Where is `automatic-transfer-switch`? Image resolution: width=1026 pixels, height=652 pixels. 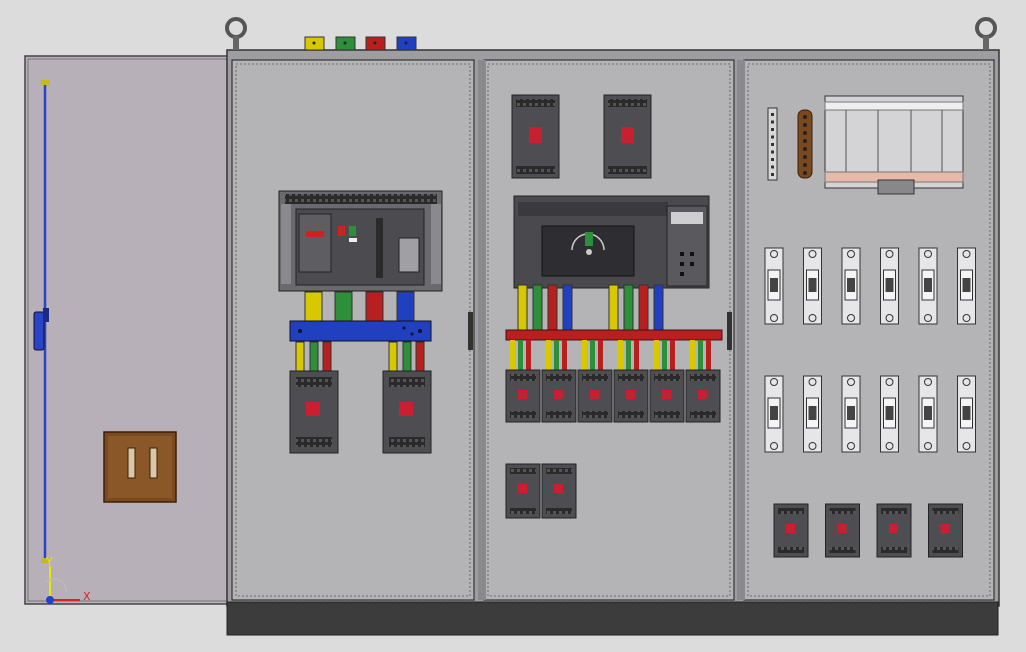
automatic-transfer-switch is located at coordinates (611, 242).